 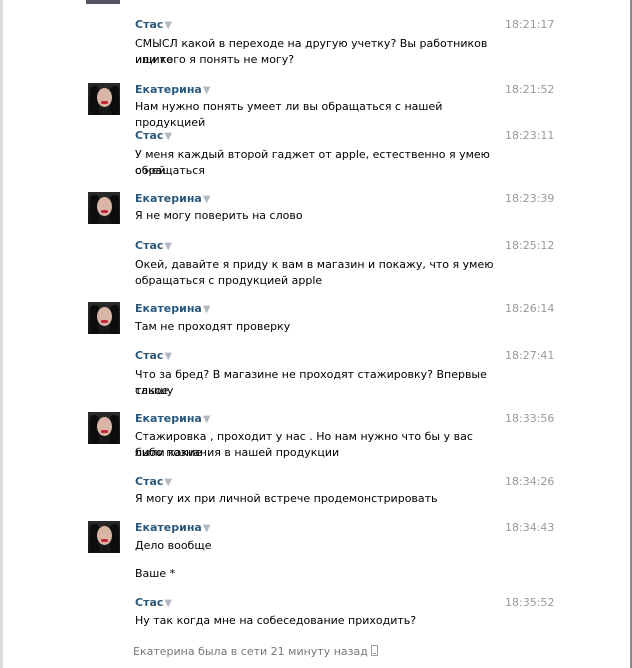 I want to click on message-text: слышу, so click(x=154, y=390).